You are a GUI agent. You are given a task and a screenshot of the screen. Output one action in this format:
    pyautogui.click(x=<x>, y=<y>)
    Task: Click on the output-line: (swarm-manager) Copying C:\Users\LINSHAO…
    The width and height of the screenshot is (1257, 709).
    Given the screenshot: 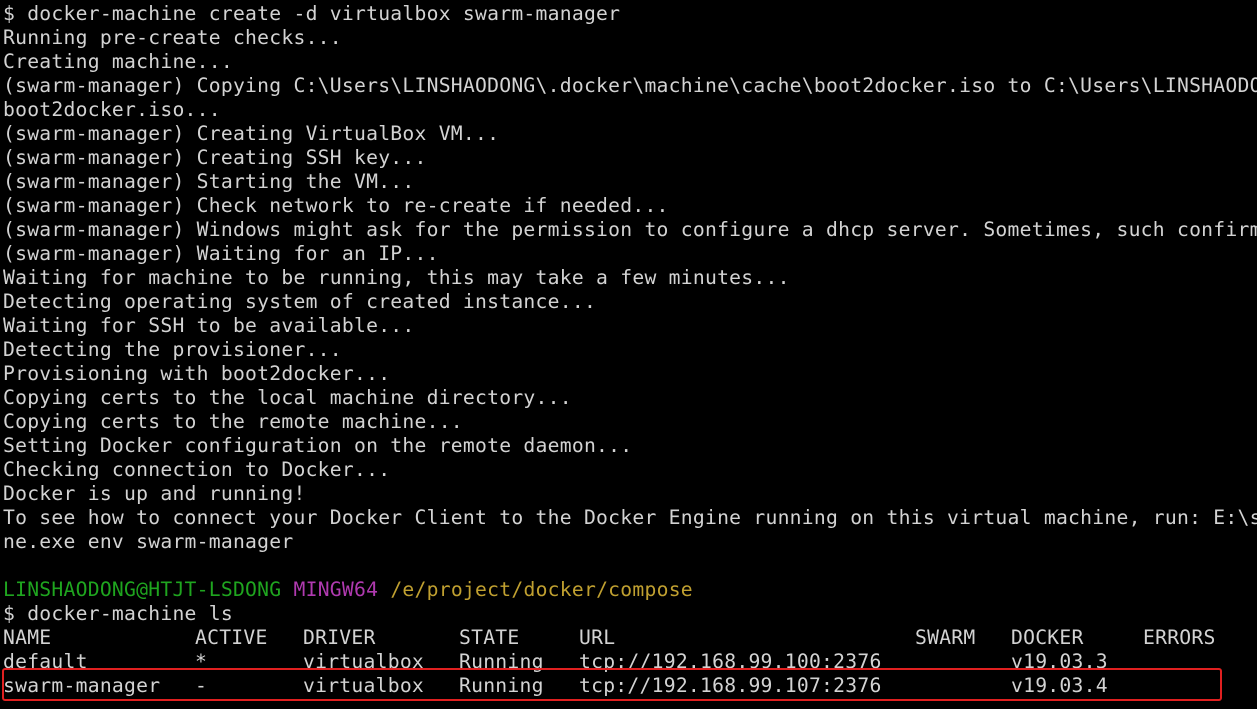 What is the action you would take?
    pyautogui.click(x=630, y=85)
    